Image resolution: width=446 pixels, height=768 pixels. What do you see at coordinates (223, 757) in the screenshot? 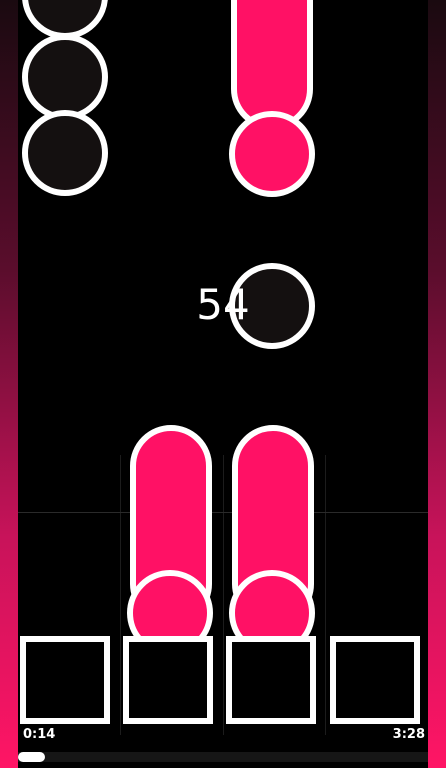
I see `song-progress-bar` at bounding box center [223, 757].